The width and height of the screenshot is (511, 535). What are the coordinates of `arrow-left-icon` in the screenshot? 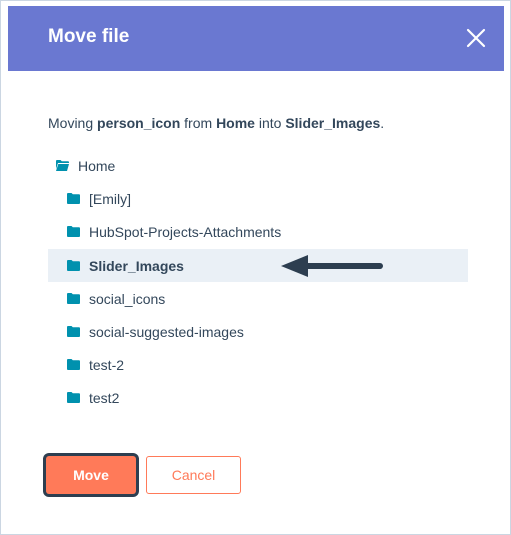 It's located at (332, 266).